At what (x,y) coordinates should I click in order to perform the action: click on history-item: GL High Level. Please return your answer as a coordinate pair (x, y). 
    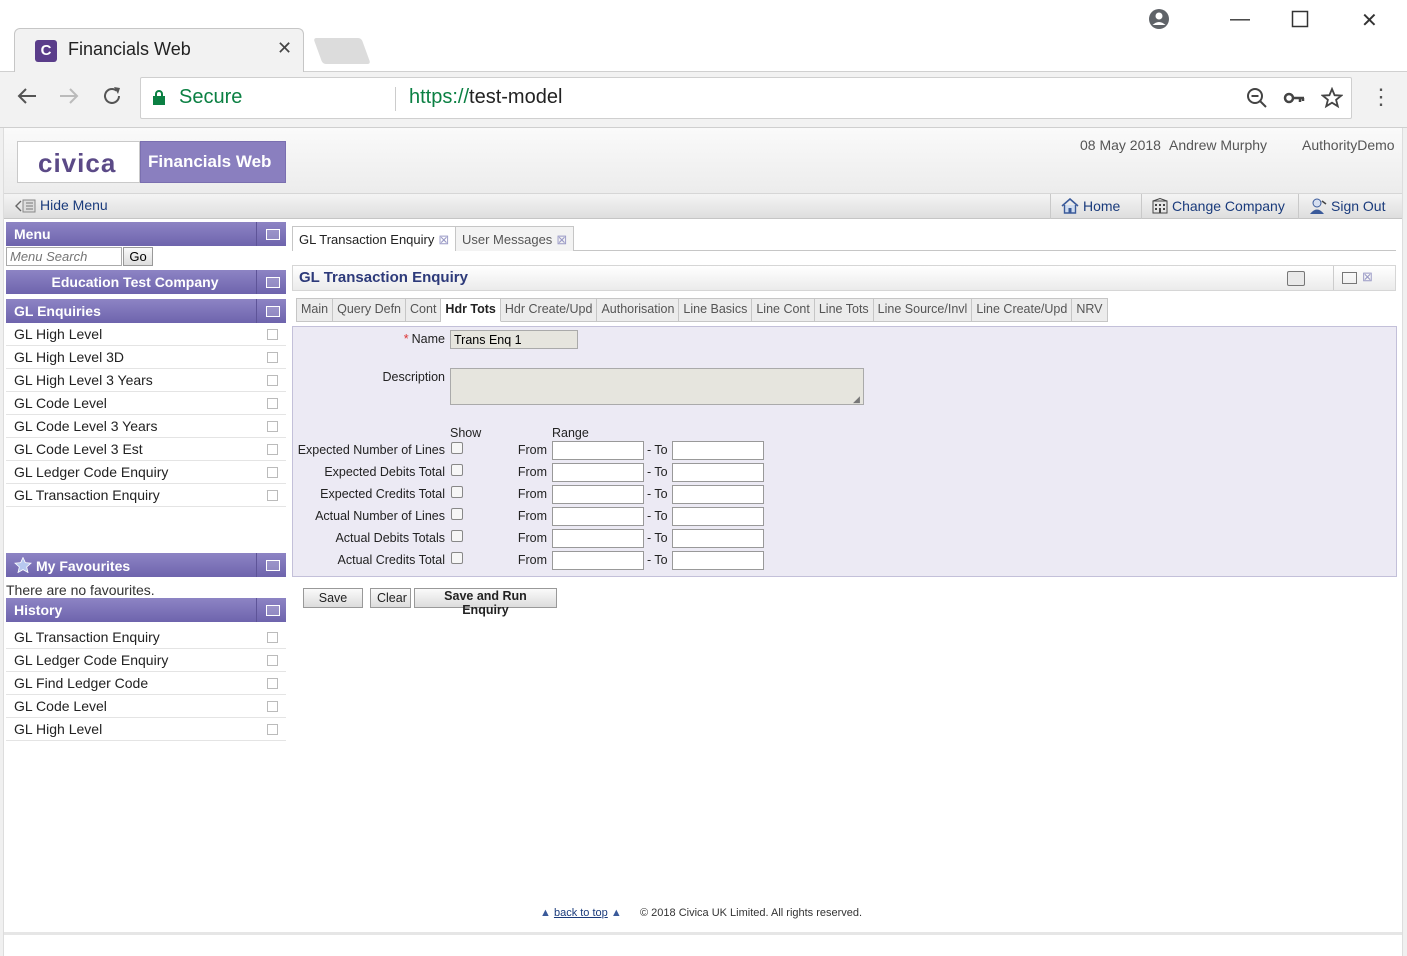
    Looking at the image, I should click on (146, 729).